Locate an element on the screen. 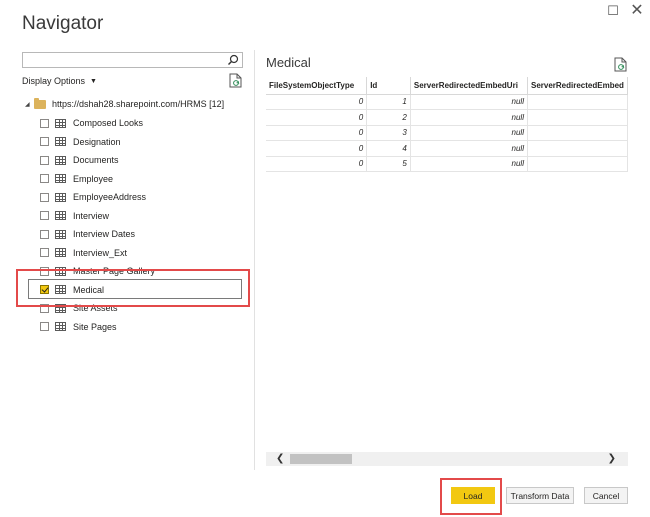 This screenshot has height=517, width=650. tree-item: Documents is located at coordinates (79, 160).